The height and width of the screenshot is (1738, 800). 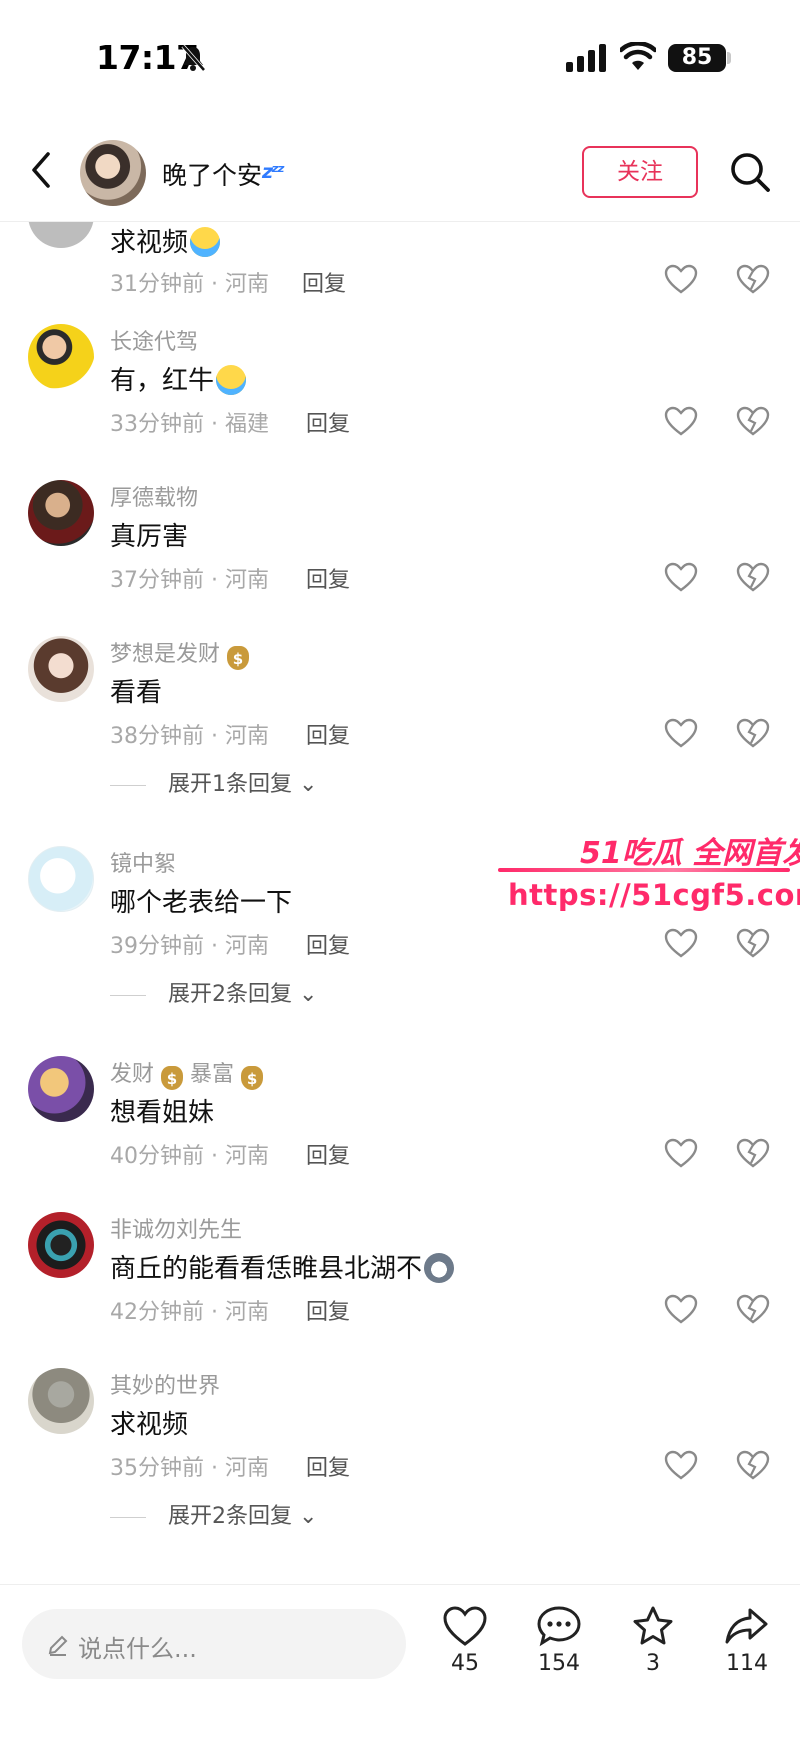 What do you see at coordinates (559, 1650) in the screenshot?
I see `comment-button: 154` at bounding box center [559, 1650].